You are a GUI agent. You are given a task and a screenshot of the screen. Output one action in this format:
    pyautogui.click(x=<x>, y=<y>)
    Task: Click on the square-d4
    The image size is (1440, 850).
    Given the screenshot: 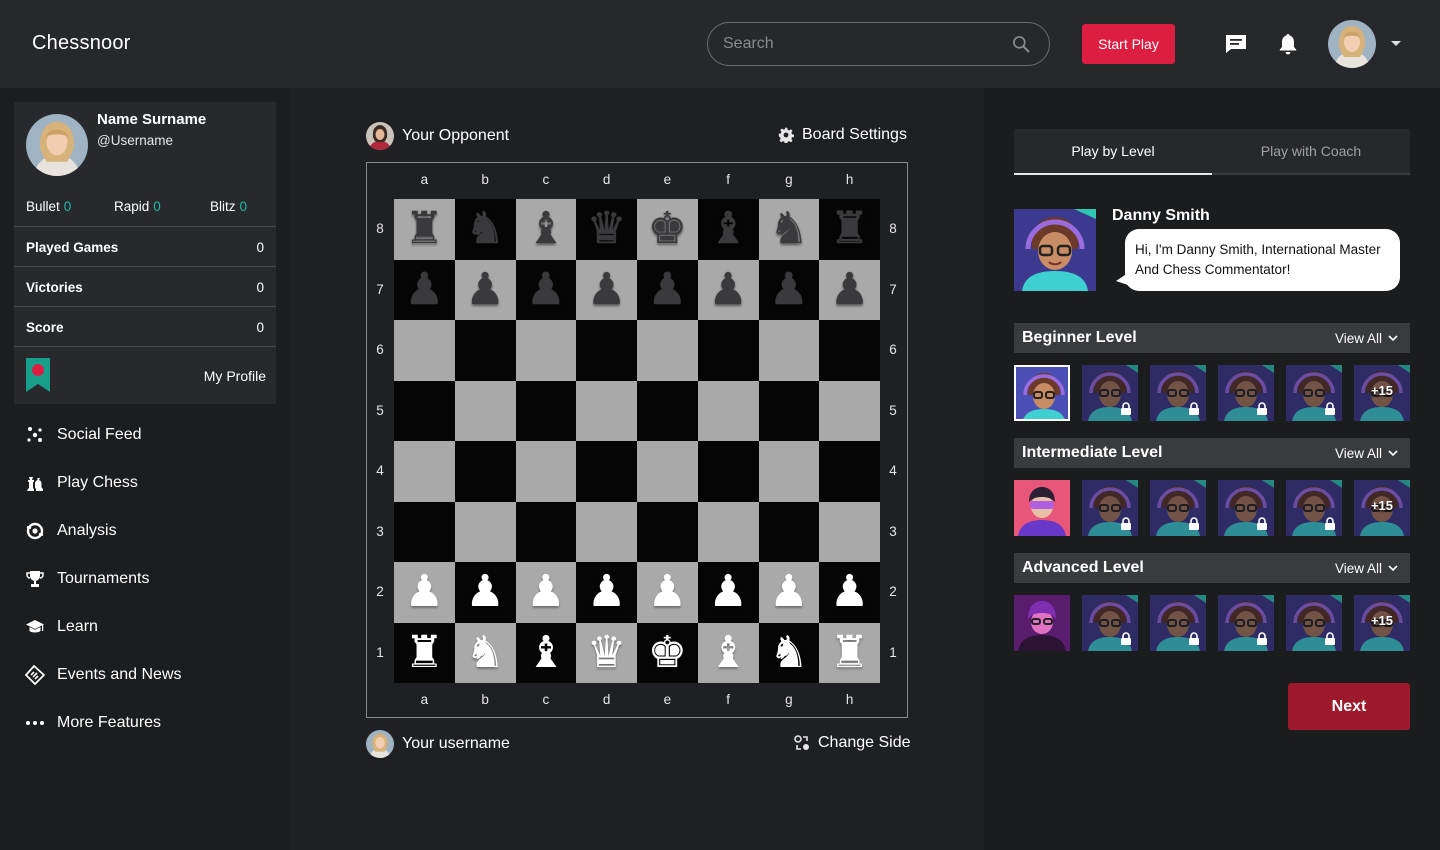 What is the action you would take?
    pyautogui.click(x=606, y=471)
    